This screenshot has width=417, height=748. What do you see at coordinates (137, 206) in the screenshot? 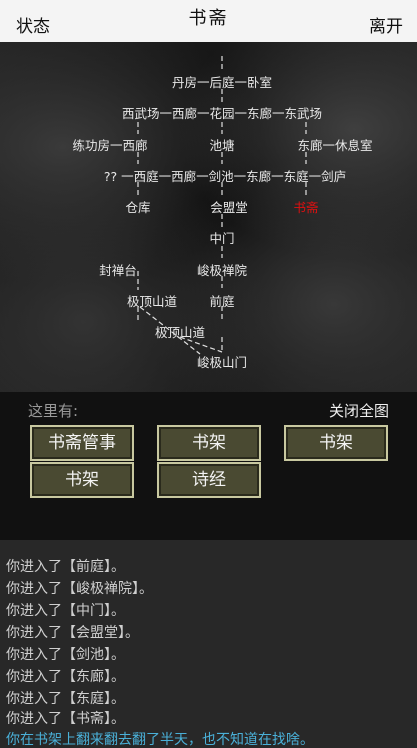
I see `map-node-storehouse: 仓库` at bounding box center [137, 206].